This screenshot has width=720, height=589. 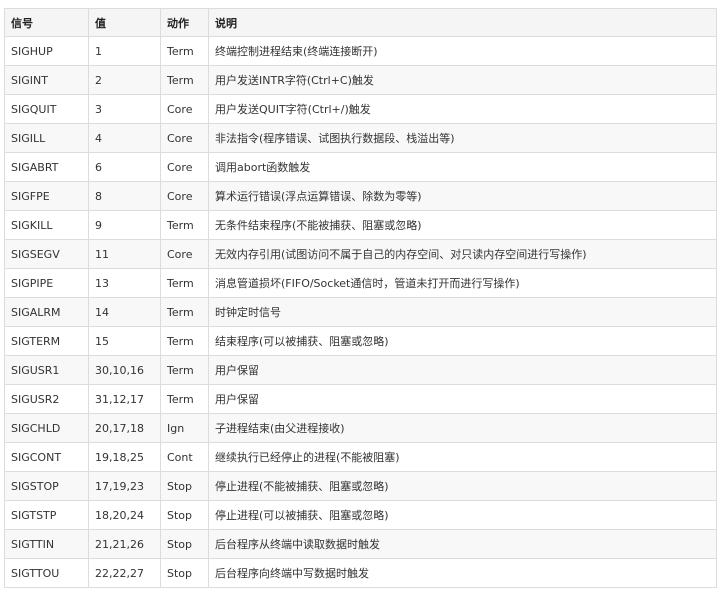 What do you see at coordinates (46, 22) in the screenshot?
I see `header-signal: 信号` at bounding box center [46, 22].